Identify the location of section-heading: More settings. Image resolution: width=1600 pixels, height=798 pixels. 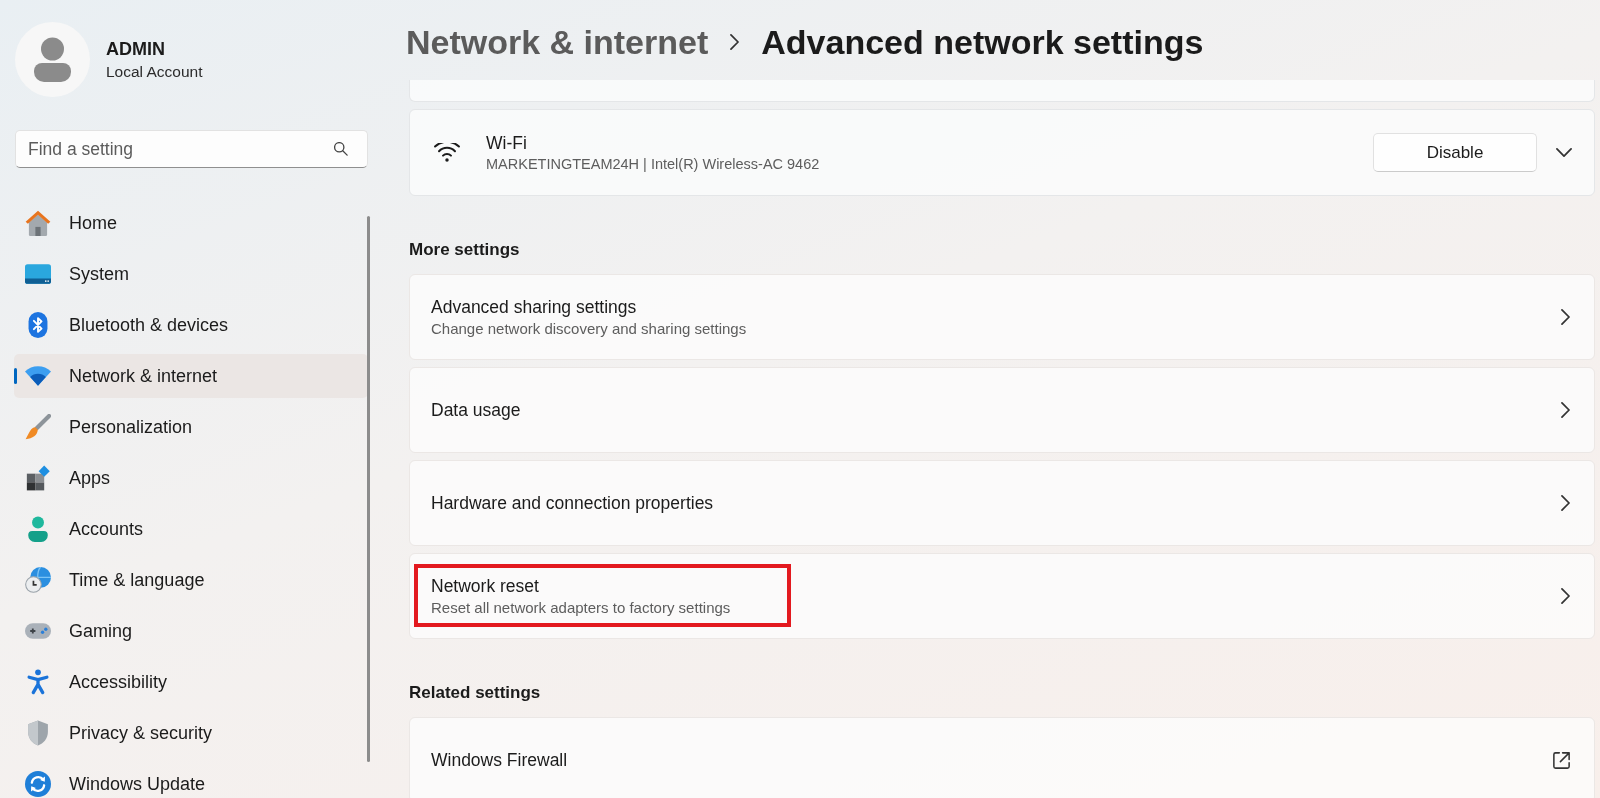
(465, 250).